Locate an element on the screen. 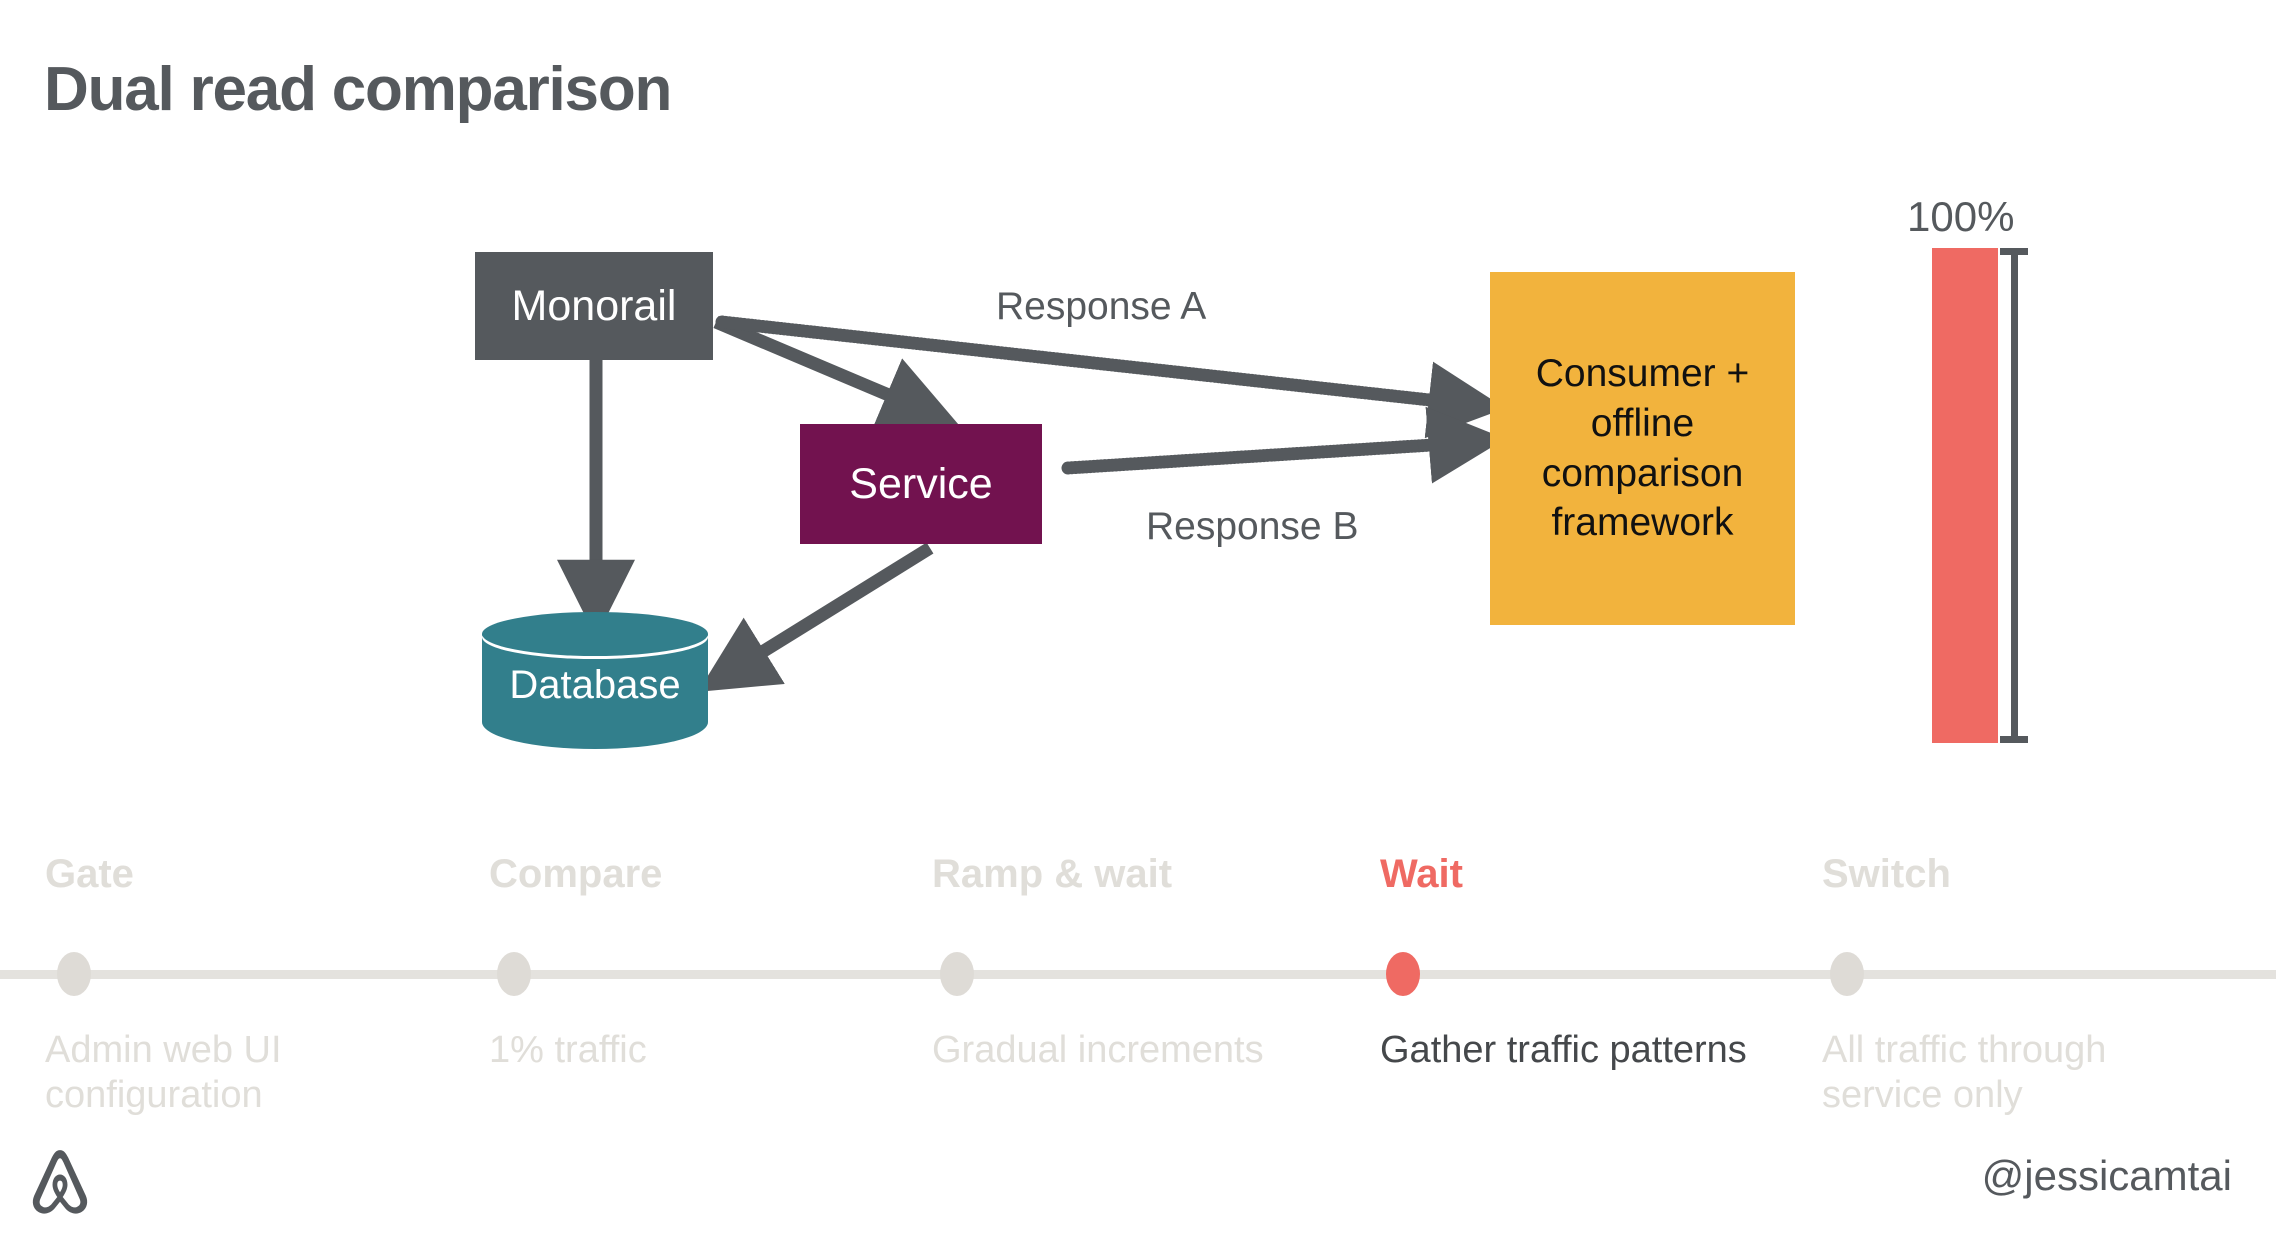 The width and height of the screenshot is (2276, 1236). edge-response-b-dotted is located at coordinates (1258, 456).